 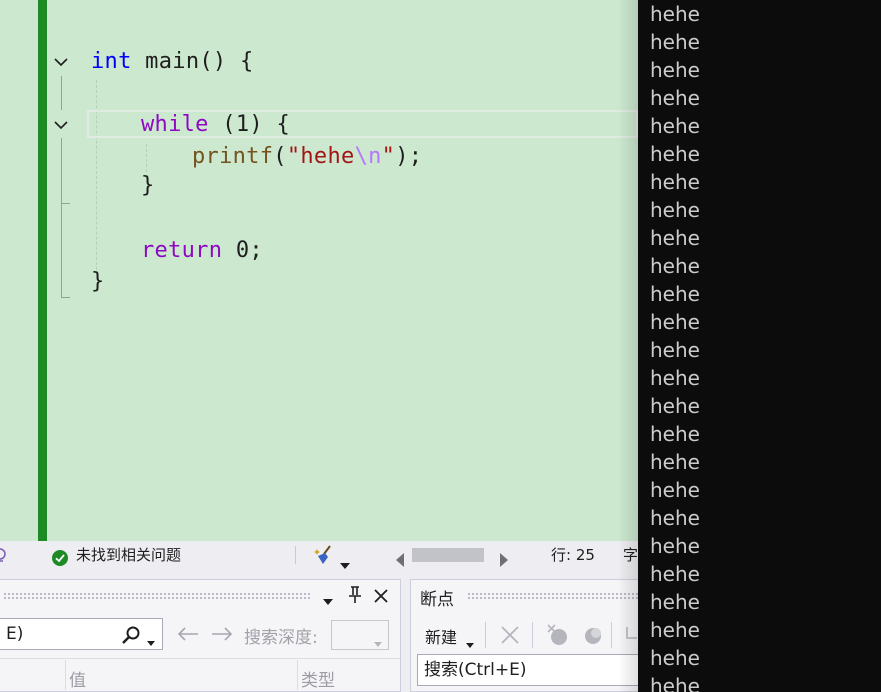 I want to click on code-line-main: int main() {, so click(x=172, y=61).